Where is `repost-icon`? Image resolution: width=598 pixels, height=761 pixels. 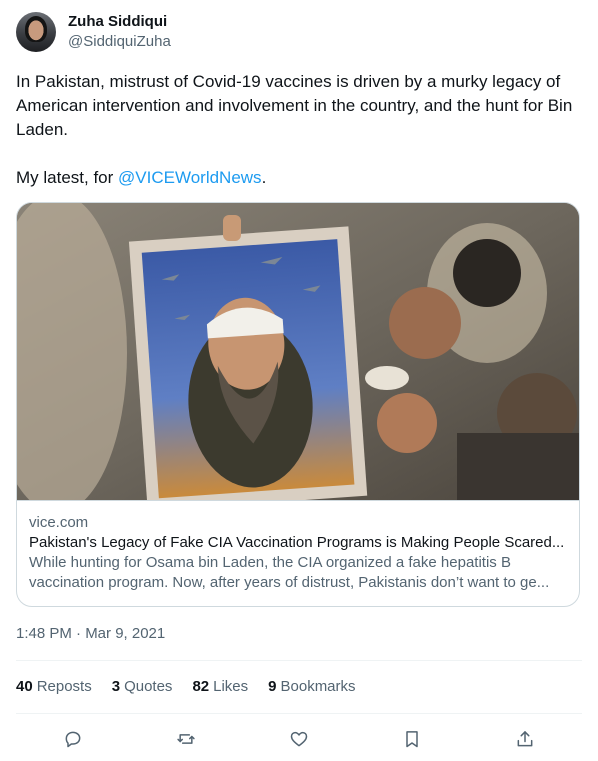 repost-icon is located at coordinates (186, 739).